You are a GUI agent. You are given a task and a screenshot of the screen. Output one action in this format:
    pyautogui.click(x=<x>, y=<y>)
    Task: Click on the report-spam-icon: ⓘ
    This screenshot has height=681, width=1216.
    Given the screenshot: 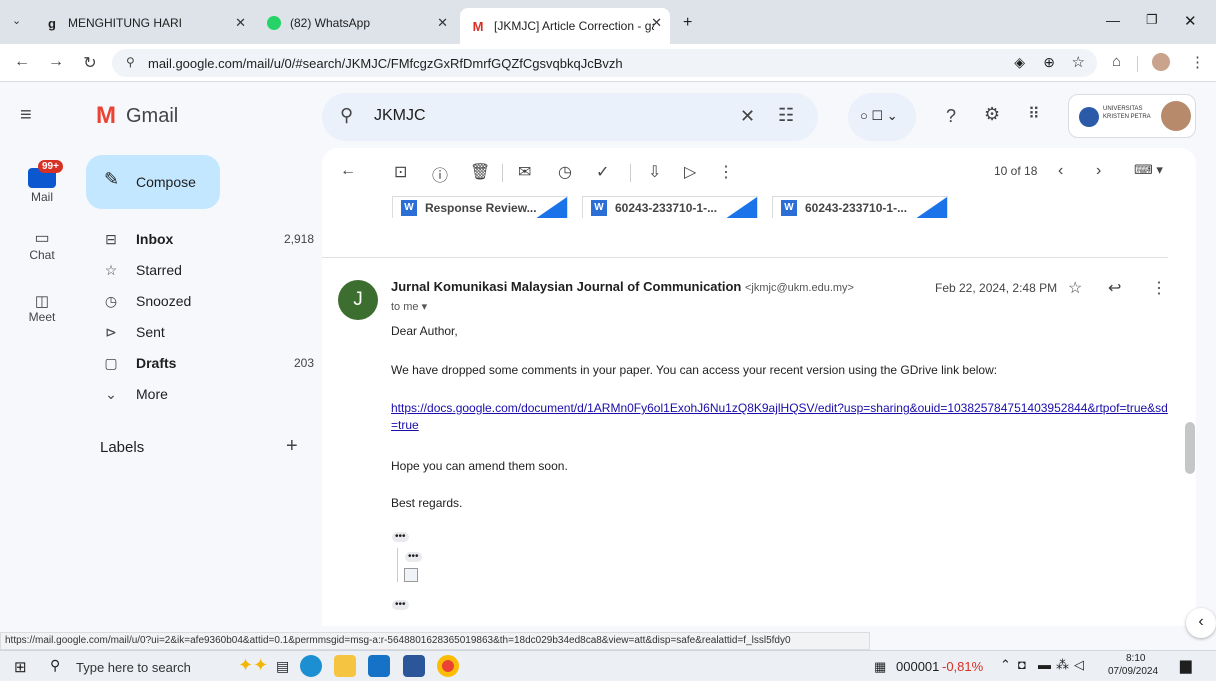 What is the action you would take?
    pyautogui.click(x=440, y=174)
    